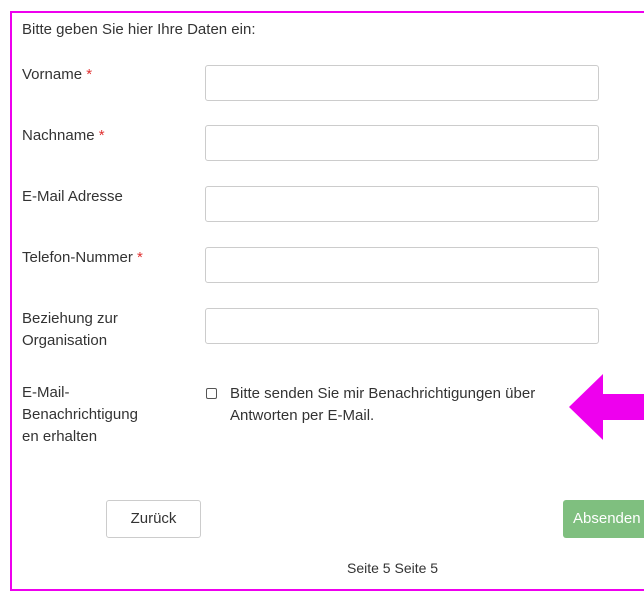 The width and height of the screenshot is (644, 591). I want to click on back-button: Zurück, so click(153, 519).